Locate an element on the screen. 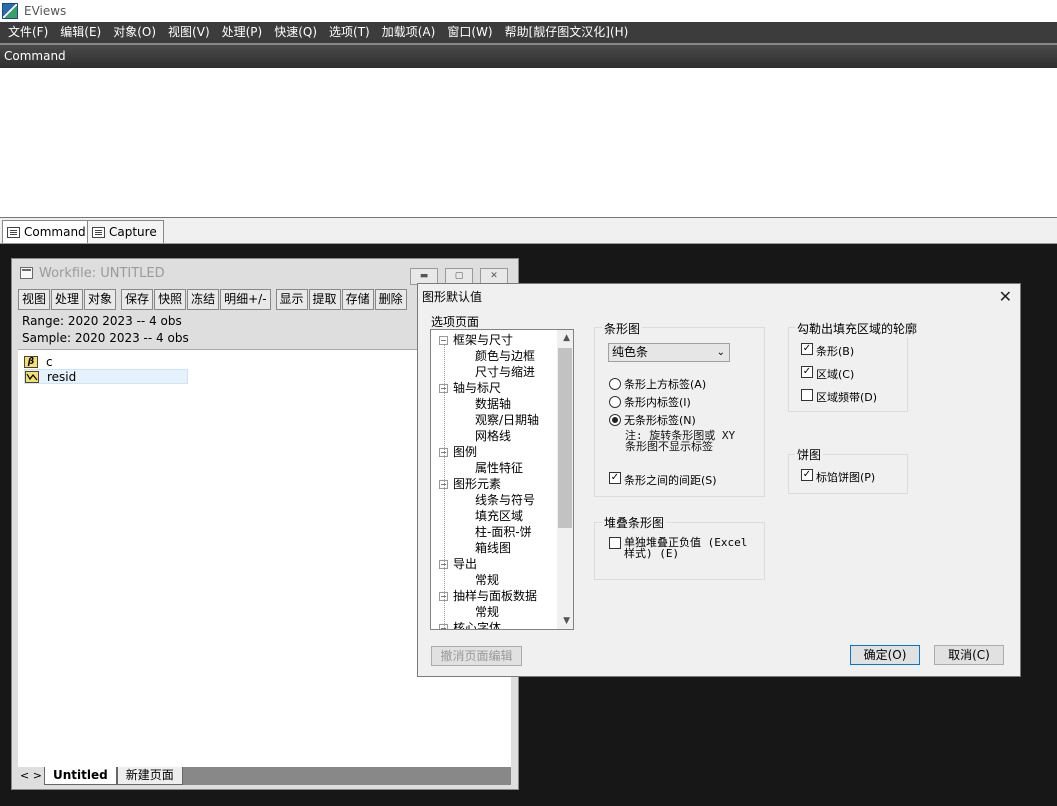  radio-circle is located at coordinates (615, 384).